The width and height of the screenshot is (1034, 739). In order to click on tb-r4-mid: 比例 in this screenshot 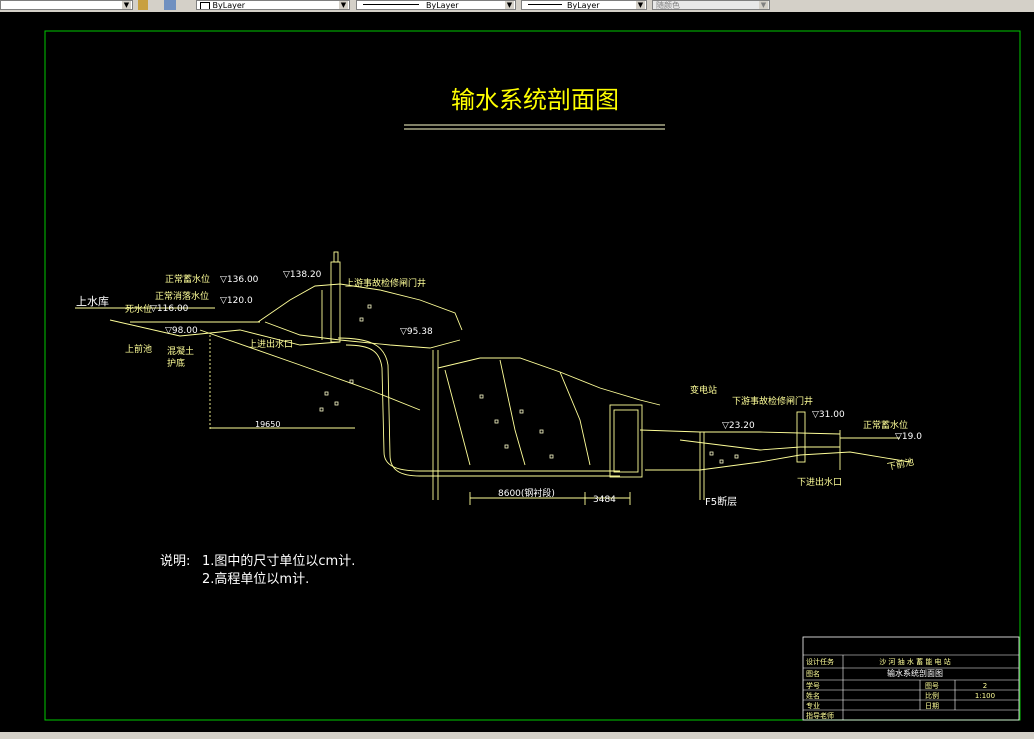, I will do `click(932, 695)`.